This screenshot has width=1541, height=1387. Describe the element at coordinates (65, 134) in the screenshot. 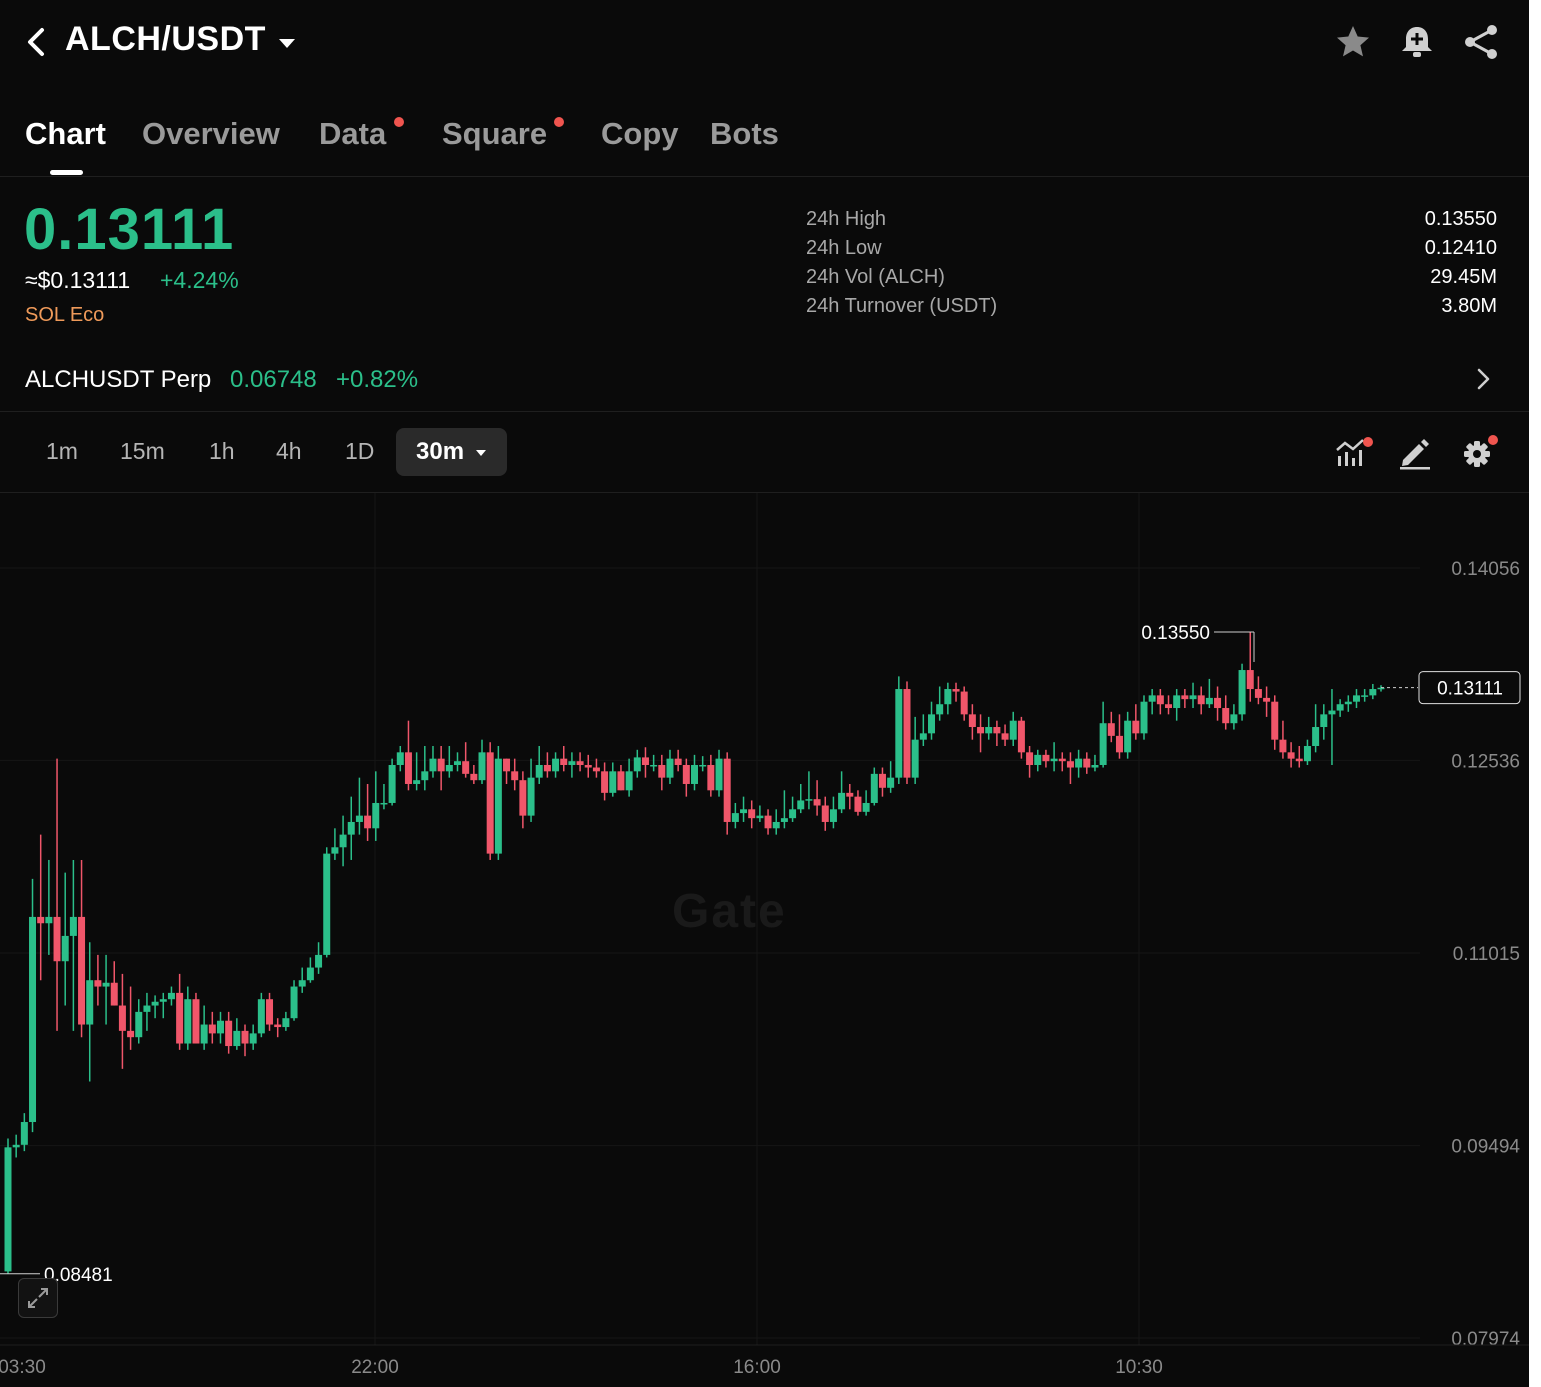

I see `tab-chart: Chart` at that location.